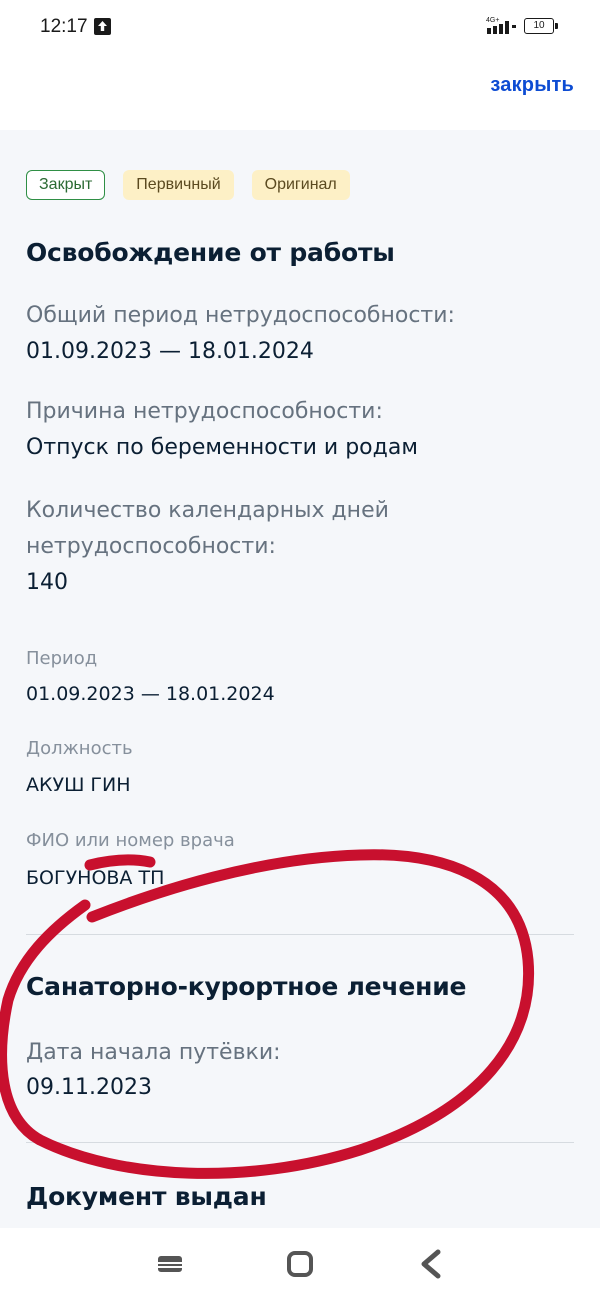  Describe the element at coordinates (492, 20) in the screenshot. I see `network-type-label: 4G+` at that location.